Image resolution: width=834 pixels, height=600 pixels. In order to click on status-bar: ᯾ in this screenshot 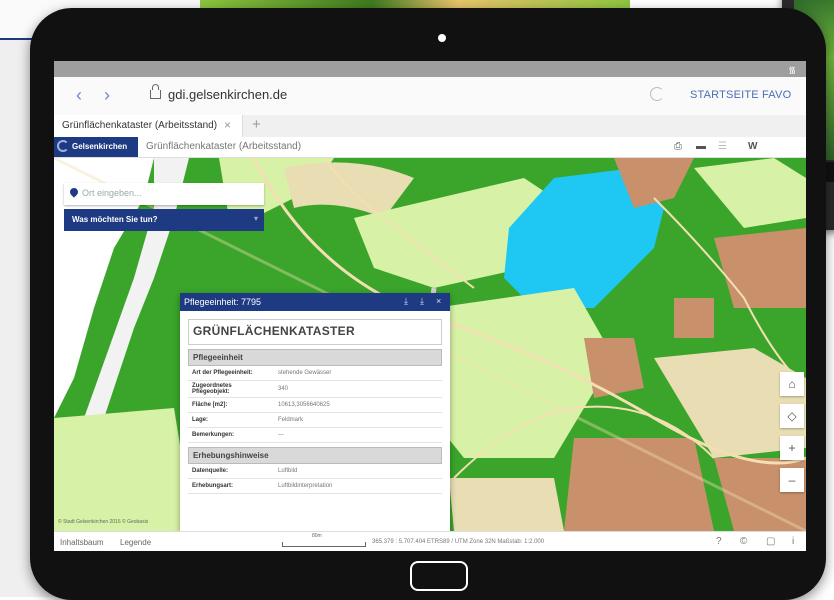, I will do `click(430, 69)`.